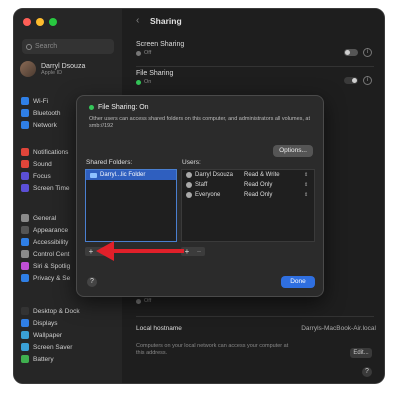  I want to click on dialog-help-button: ?, so click(92, 282).